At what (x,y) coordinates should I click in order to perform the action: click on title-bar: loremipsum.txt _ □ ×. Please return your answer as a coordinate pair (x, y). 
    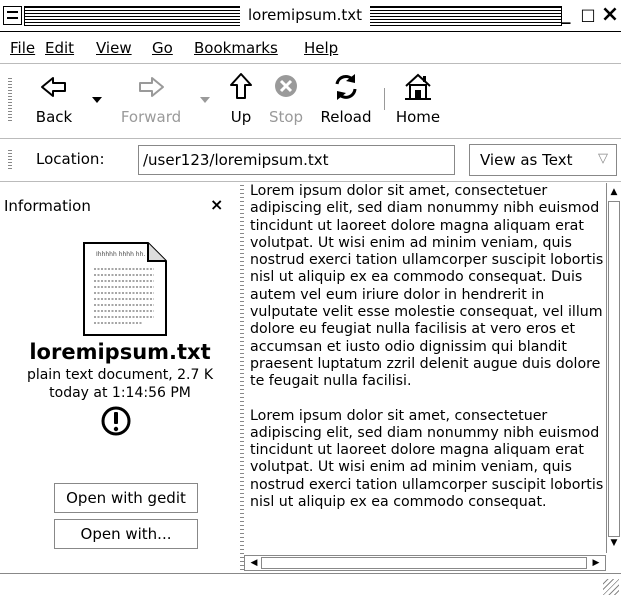
    Looking at the image, I should click on (310, 16).